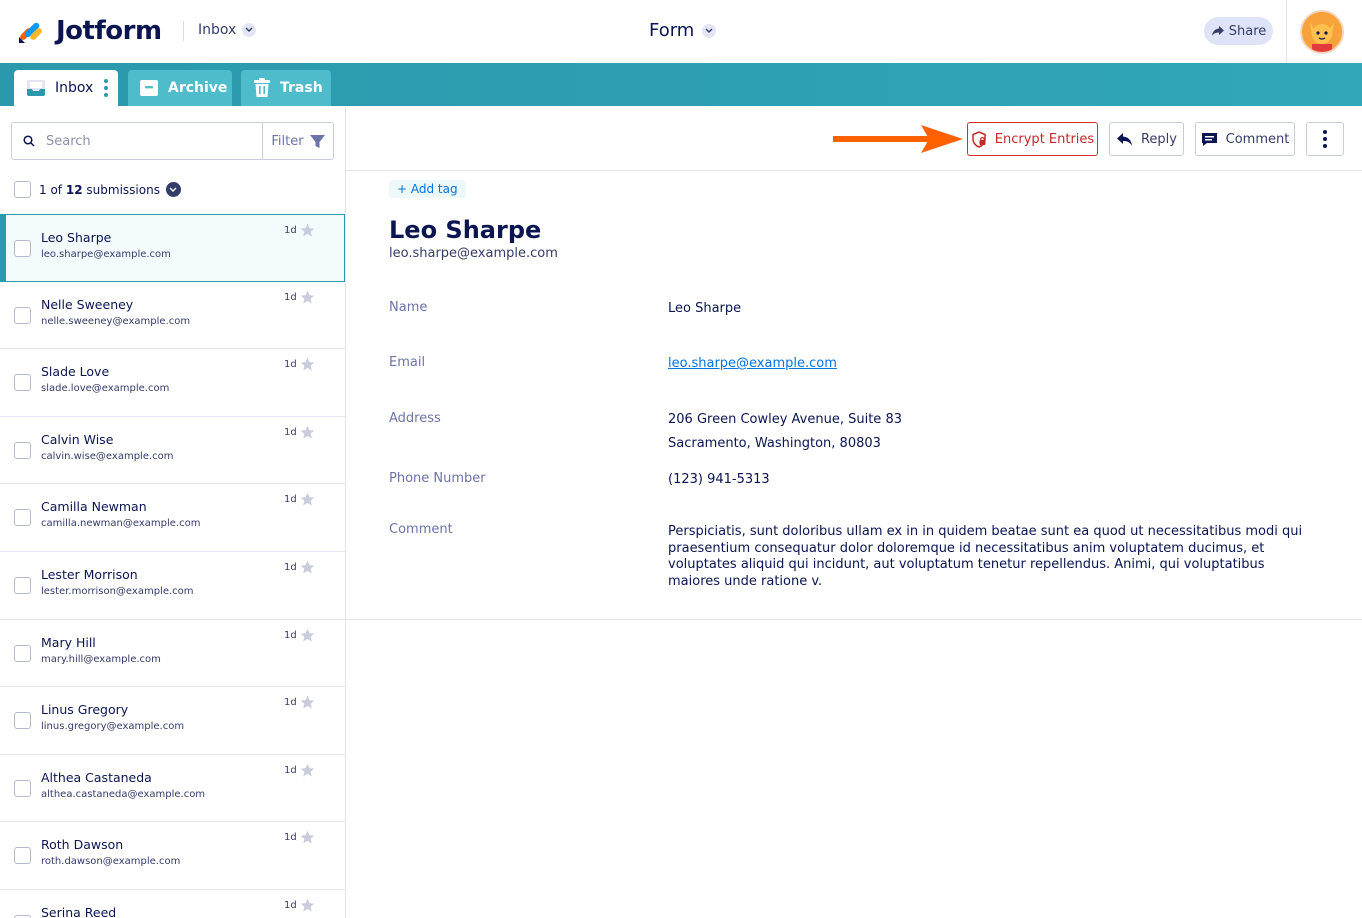 The height and width of the screenshot is (918, 1362). I want to click on submission-title: Leo Sharpe, so click(465, 230).